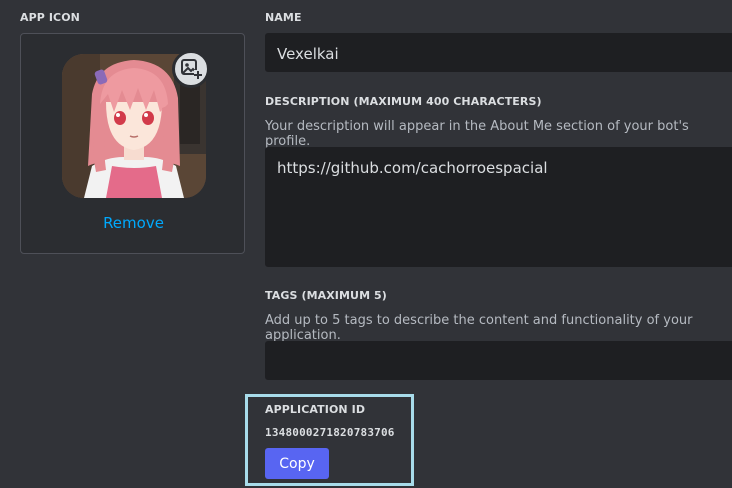  I want to click on app-icon-card: Remove, so click(132, 143).